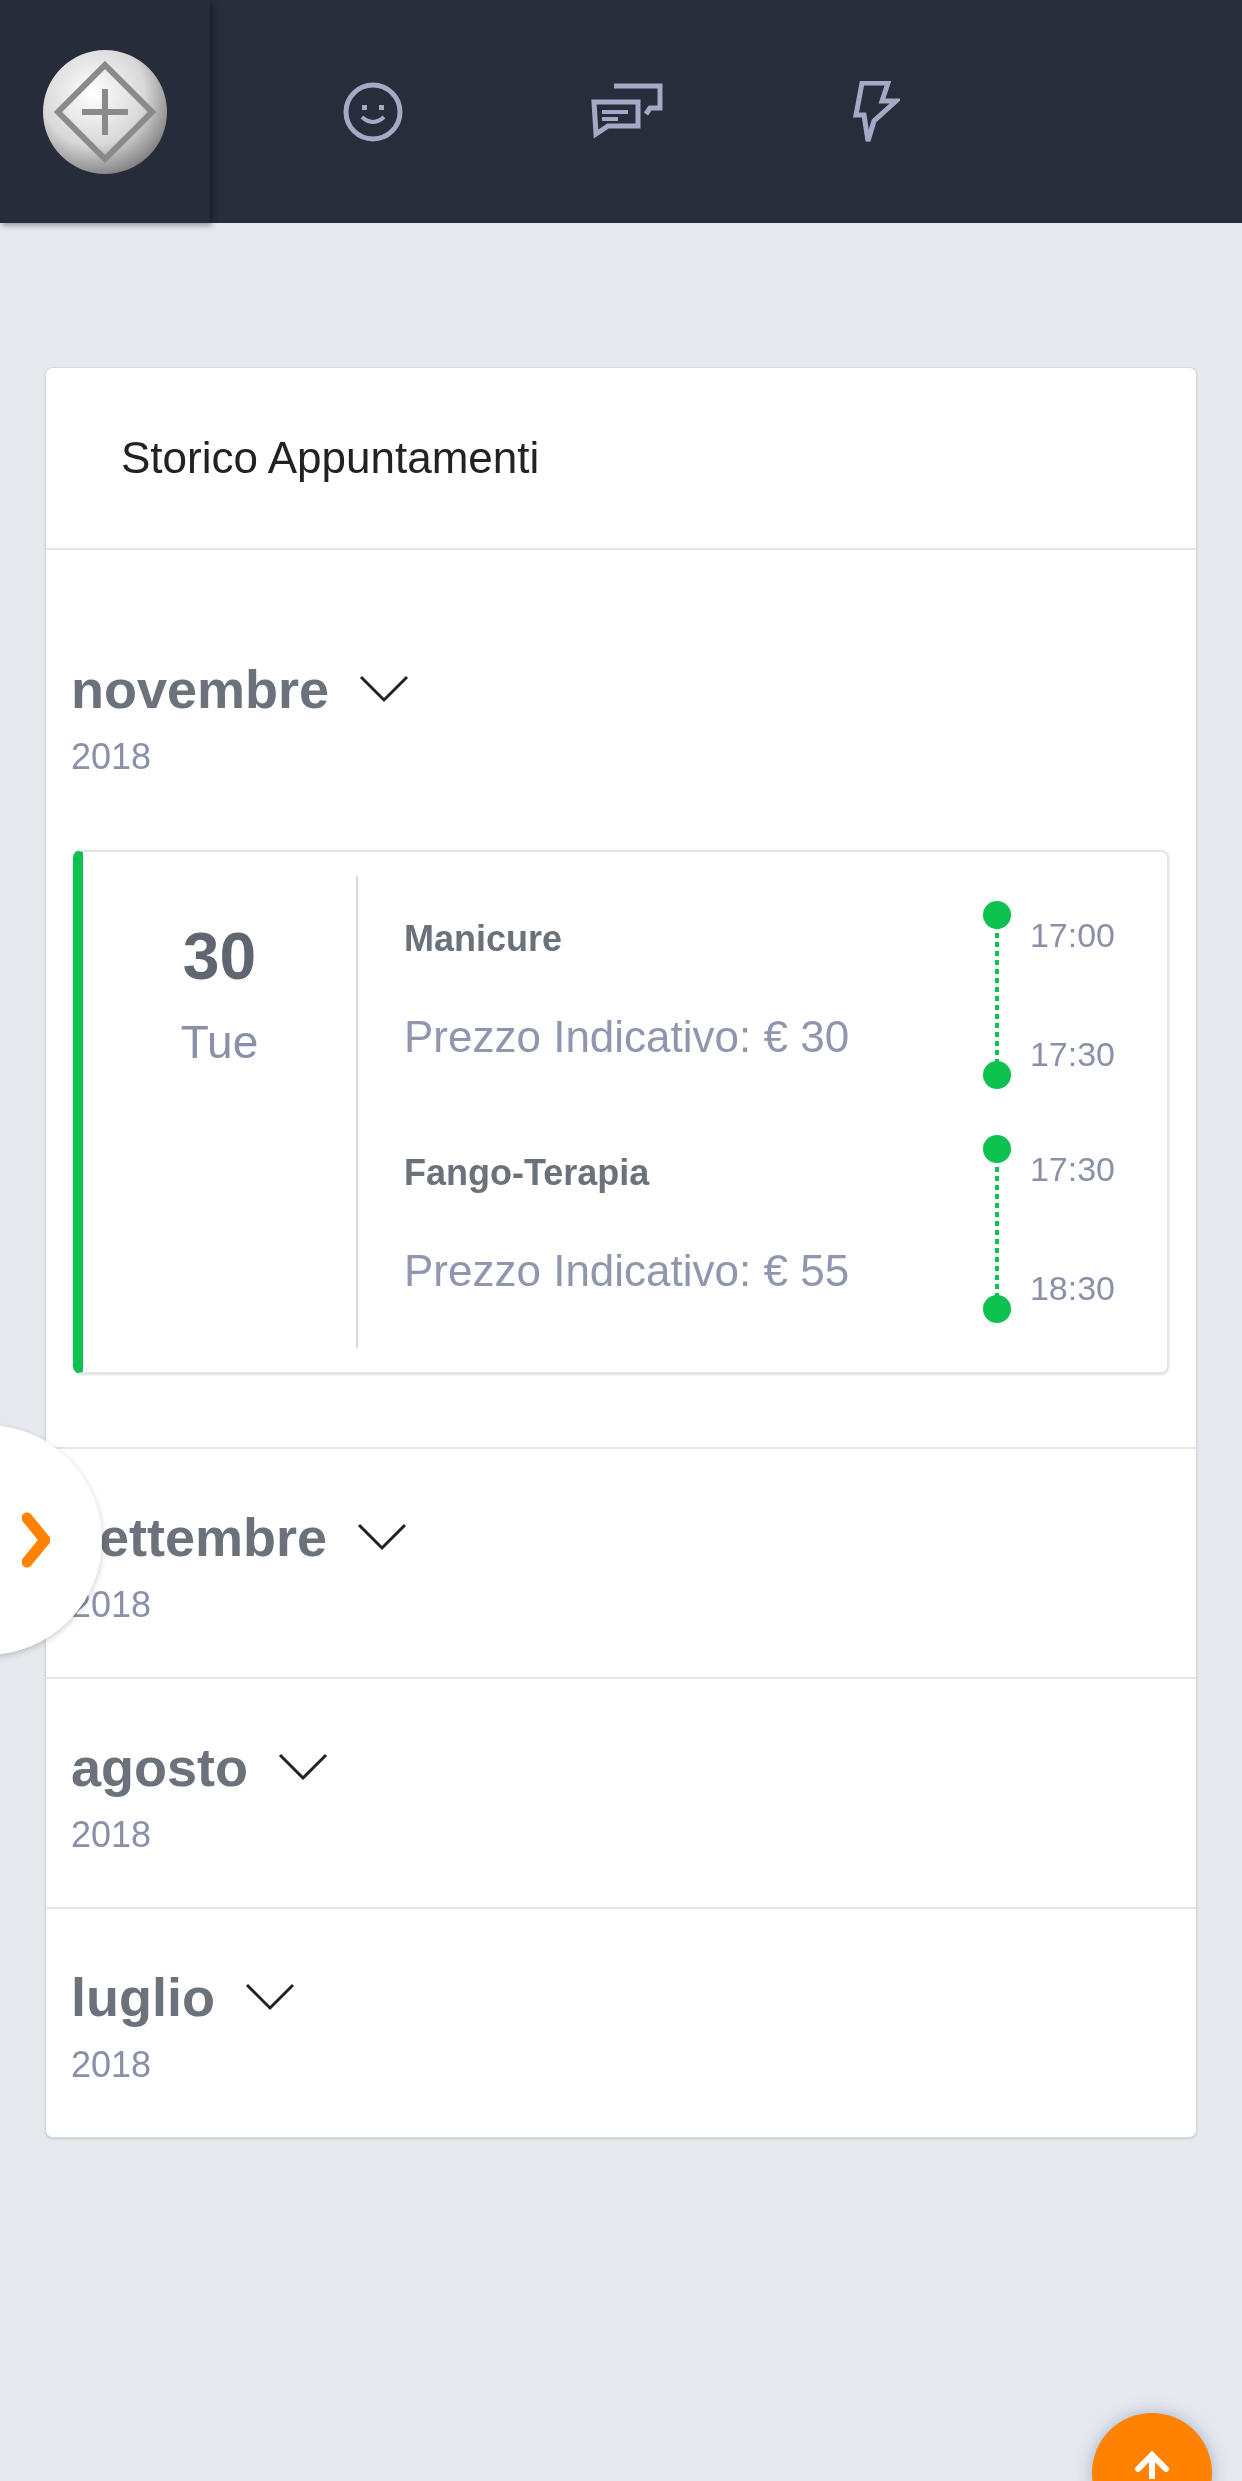  Describe the element at coordinates (219, 956) in the screenshot. I see `day-number: 30` at that location.